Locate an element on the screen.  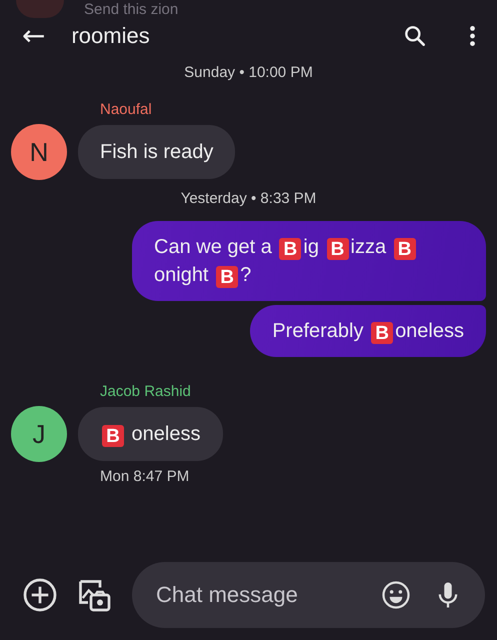
avatar: J is located at coordinates (39, 434).